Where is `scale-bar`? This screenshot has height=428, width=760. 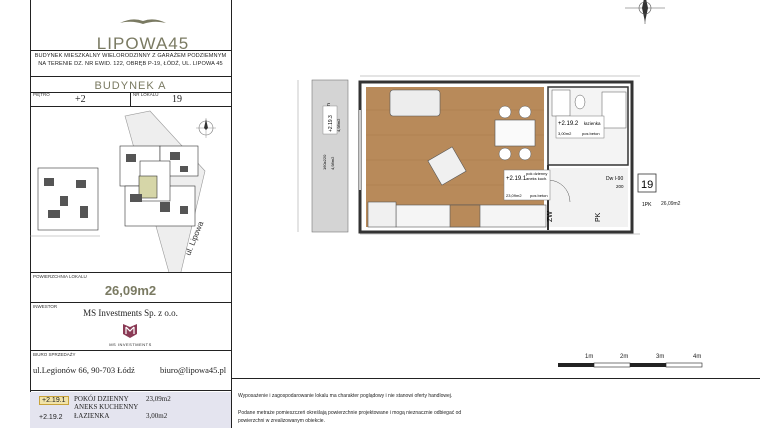 scale-bar is located at coordinates (630, 365).